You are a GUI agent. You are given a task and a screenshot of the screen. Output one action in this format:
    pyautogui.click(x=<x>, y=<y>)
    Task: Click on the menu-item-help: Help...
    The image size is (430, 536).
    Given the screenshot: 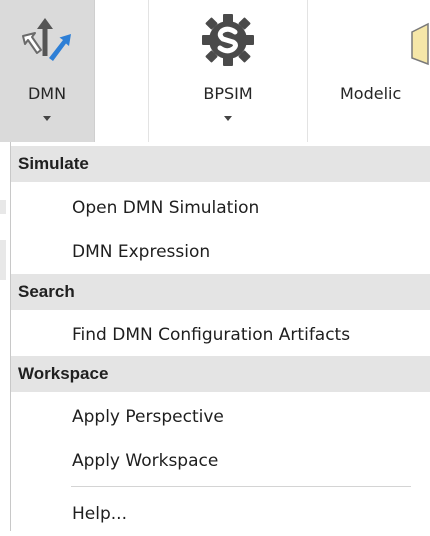 What is the action you would take?
    pyautogui.click(x=220, y=514)
    